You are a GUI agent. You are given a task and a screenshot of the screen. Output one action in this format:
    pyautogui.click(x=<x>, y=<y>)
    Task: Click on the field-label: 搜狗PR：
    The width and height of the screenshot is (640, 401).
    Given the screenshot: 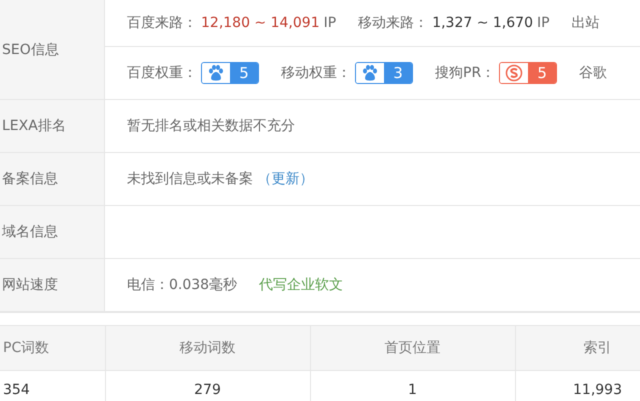 What is the action you would take?
    pyautogui.click(x=465, y=73)
    